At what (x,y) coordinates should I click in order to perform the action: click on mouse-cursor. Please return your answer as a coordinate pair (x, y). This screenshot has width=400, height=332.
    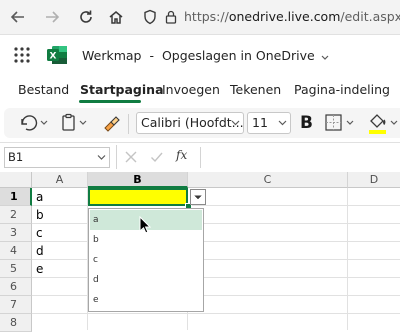
    Looking at the image, I should click on (145, 224).